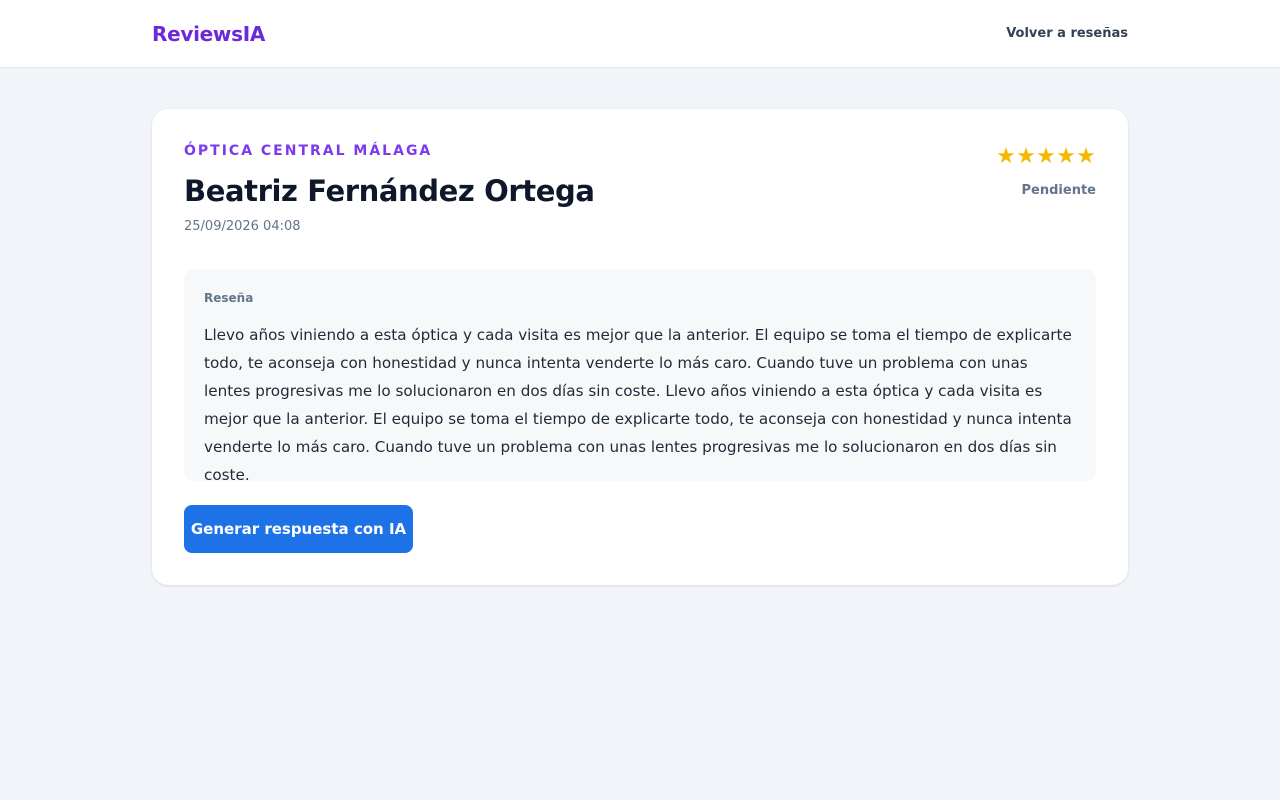 This screenshot has height=800, width=1280. What do you see at coordinates (308, 151) in the screenshot?
I see `business-name: ÓPTICA CENTRAL MÁLAGA` at bounding box center [308, 151].